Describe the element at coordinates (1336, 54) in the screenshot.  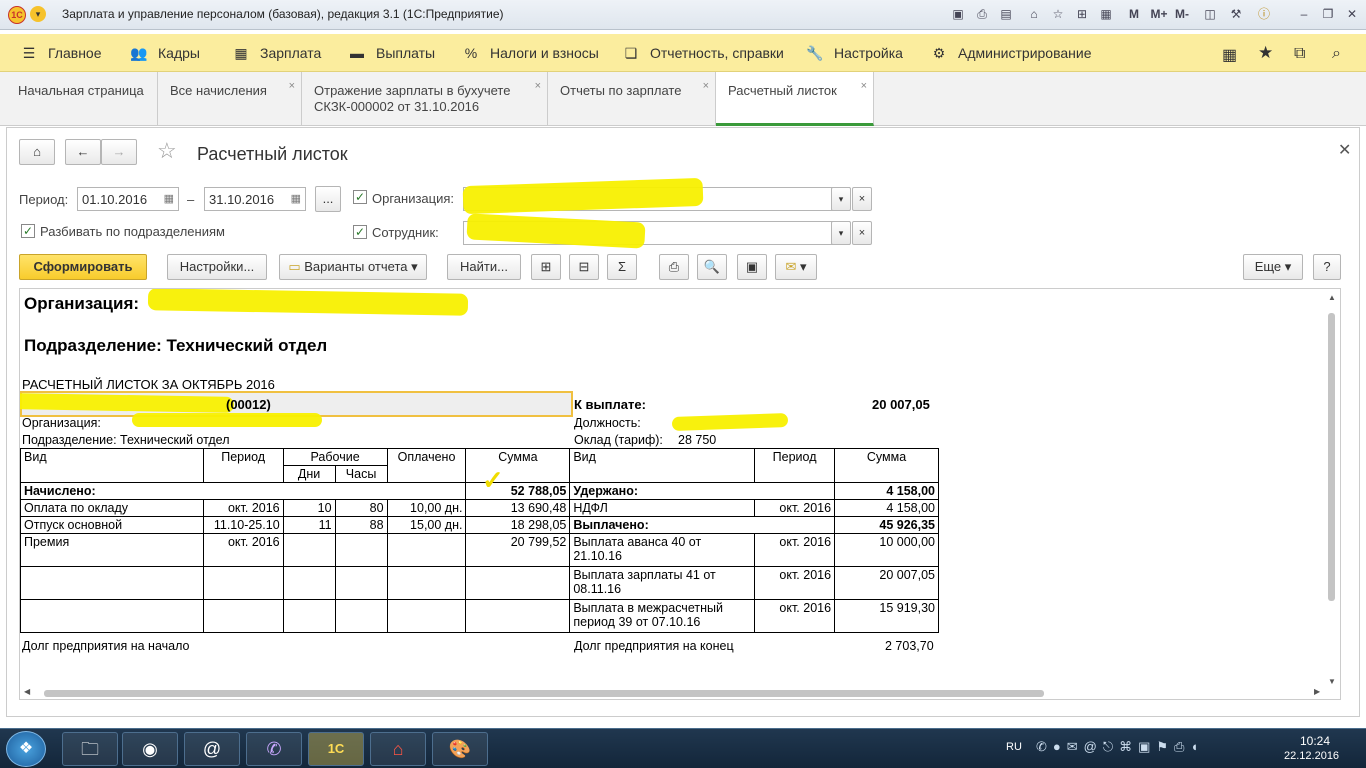
I see `search-icon: ⌕` at that location.